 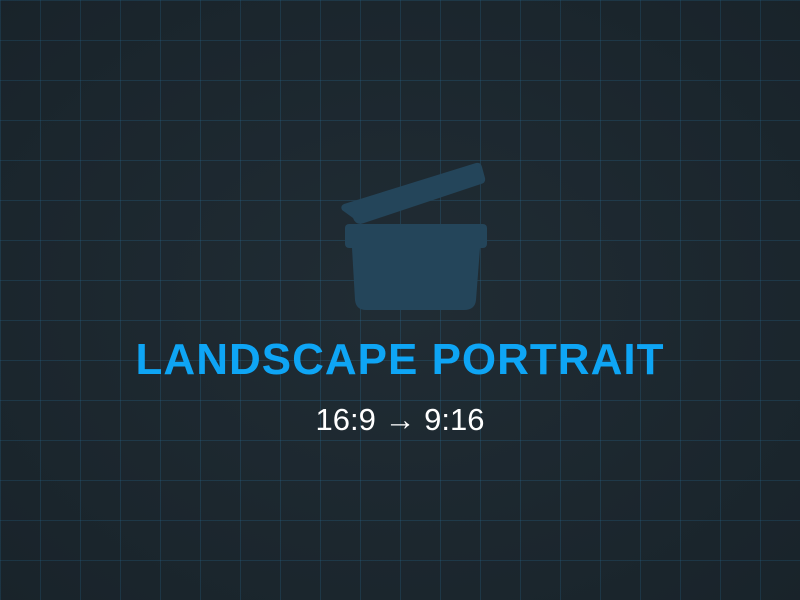 I want to click on clapperboard-icon, so click(x=414, y=236).